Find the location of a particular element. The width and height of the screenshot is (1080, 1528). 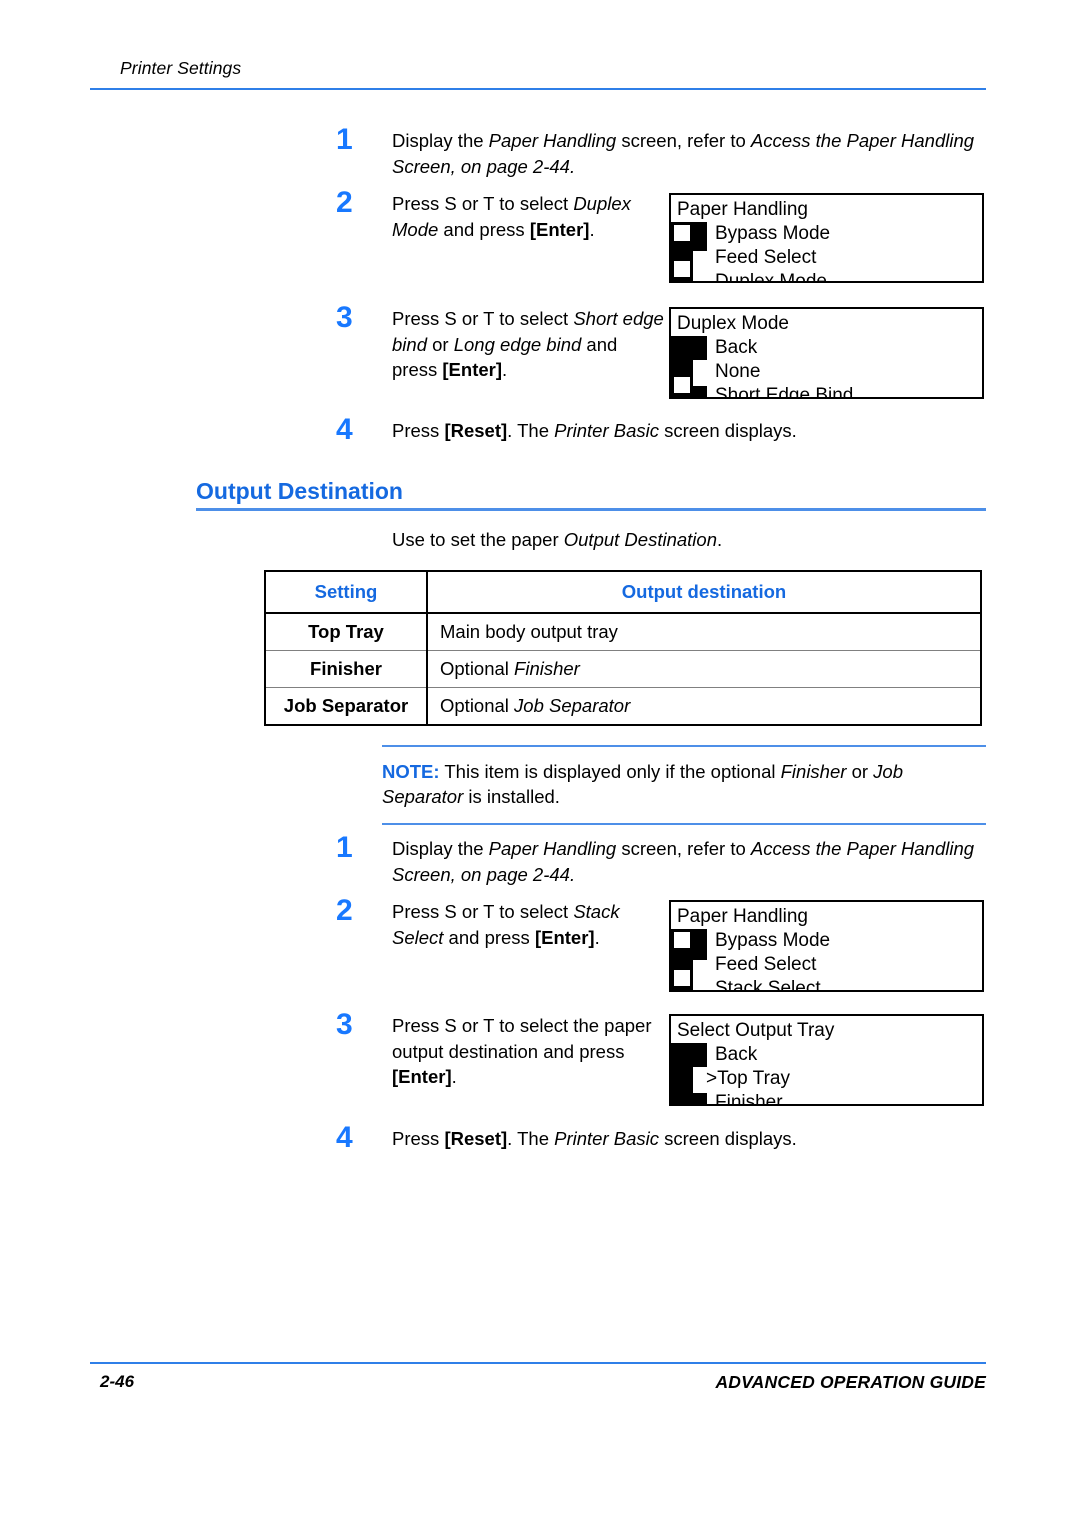

note-text-italic: Finisher is located at coordinates (813, 771).